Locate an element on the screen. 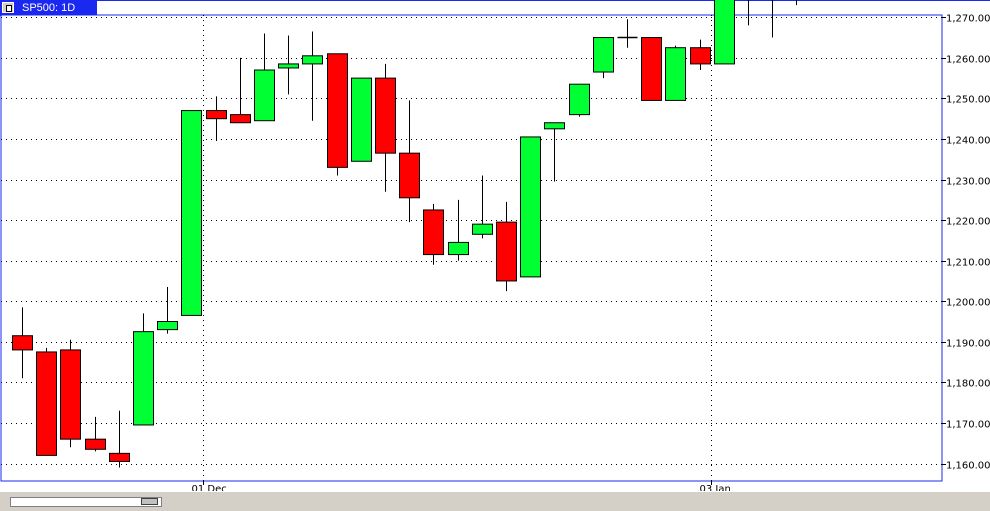 Image resolution: width=990 pixels, height=511 pixels. y-tick-label: 1,180.00 is located at coordinates (968, 384).